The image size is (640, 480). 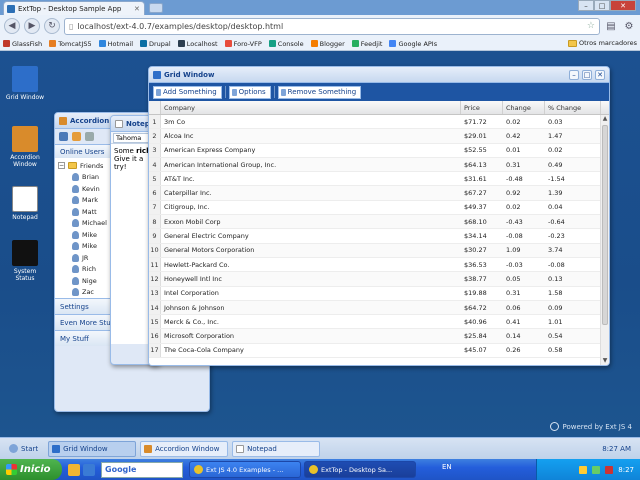 I want to click on table-row: 16 Microsoft Corporation $25.84 0.14 0.54, so click(x=379, y=336).